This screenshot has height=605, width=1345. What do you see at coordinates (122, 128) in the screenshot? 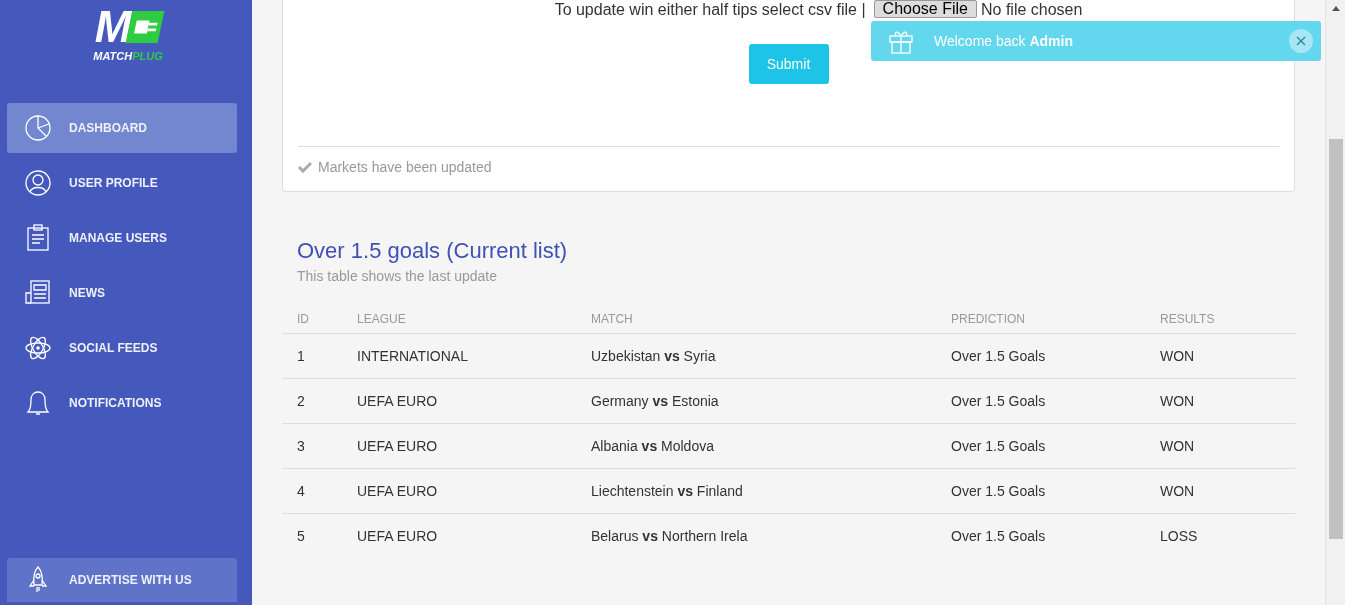
I see `sidebar-item: DASHBOARD` at bounding box center [122, 128].